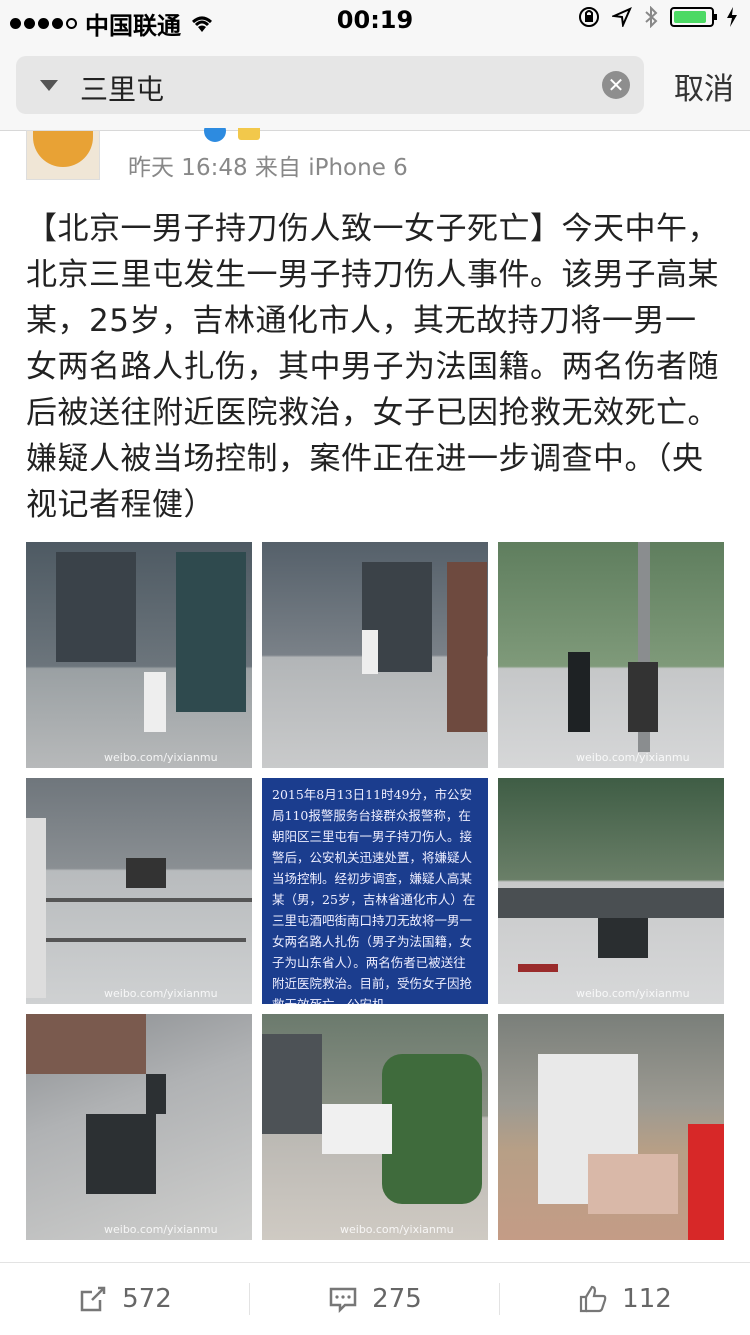  What do you see at coordinates (704, 86) in the screenshot?
I see `cancel-button: 取消` at bounding box center [704, 86].